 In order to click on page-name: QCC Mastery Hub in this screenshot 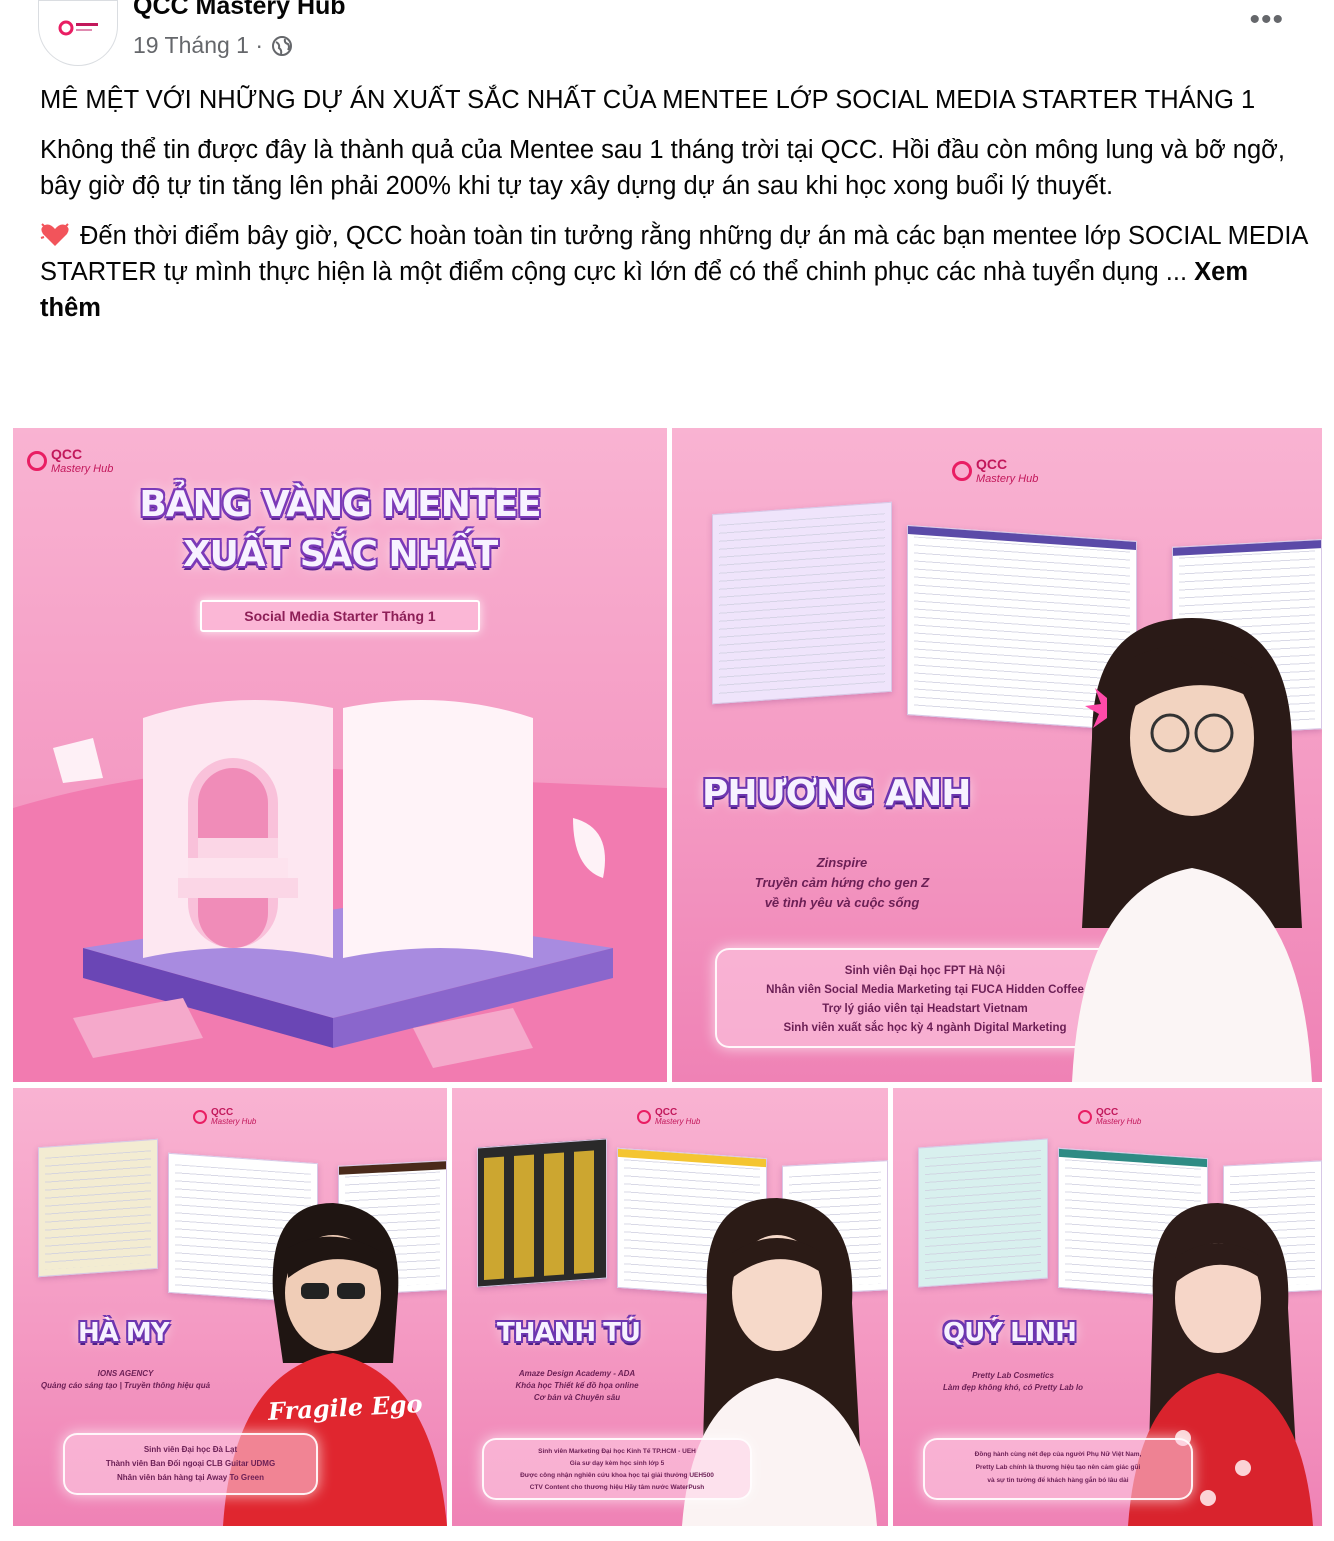, I will do `click(239, 10)`.